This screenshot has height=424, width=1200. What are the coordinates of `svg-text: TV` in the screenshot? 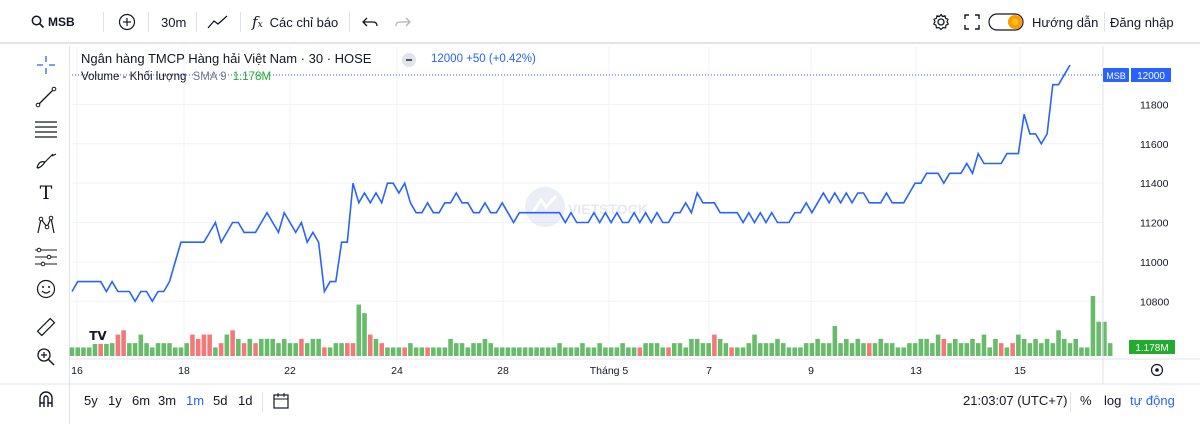 It's located at (98, 336).